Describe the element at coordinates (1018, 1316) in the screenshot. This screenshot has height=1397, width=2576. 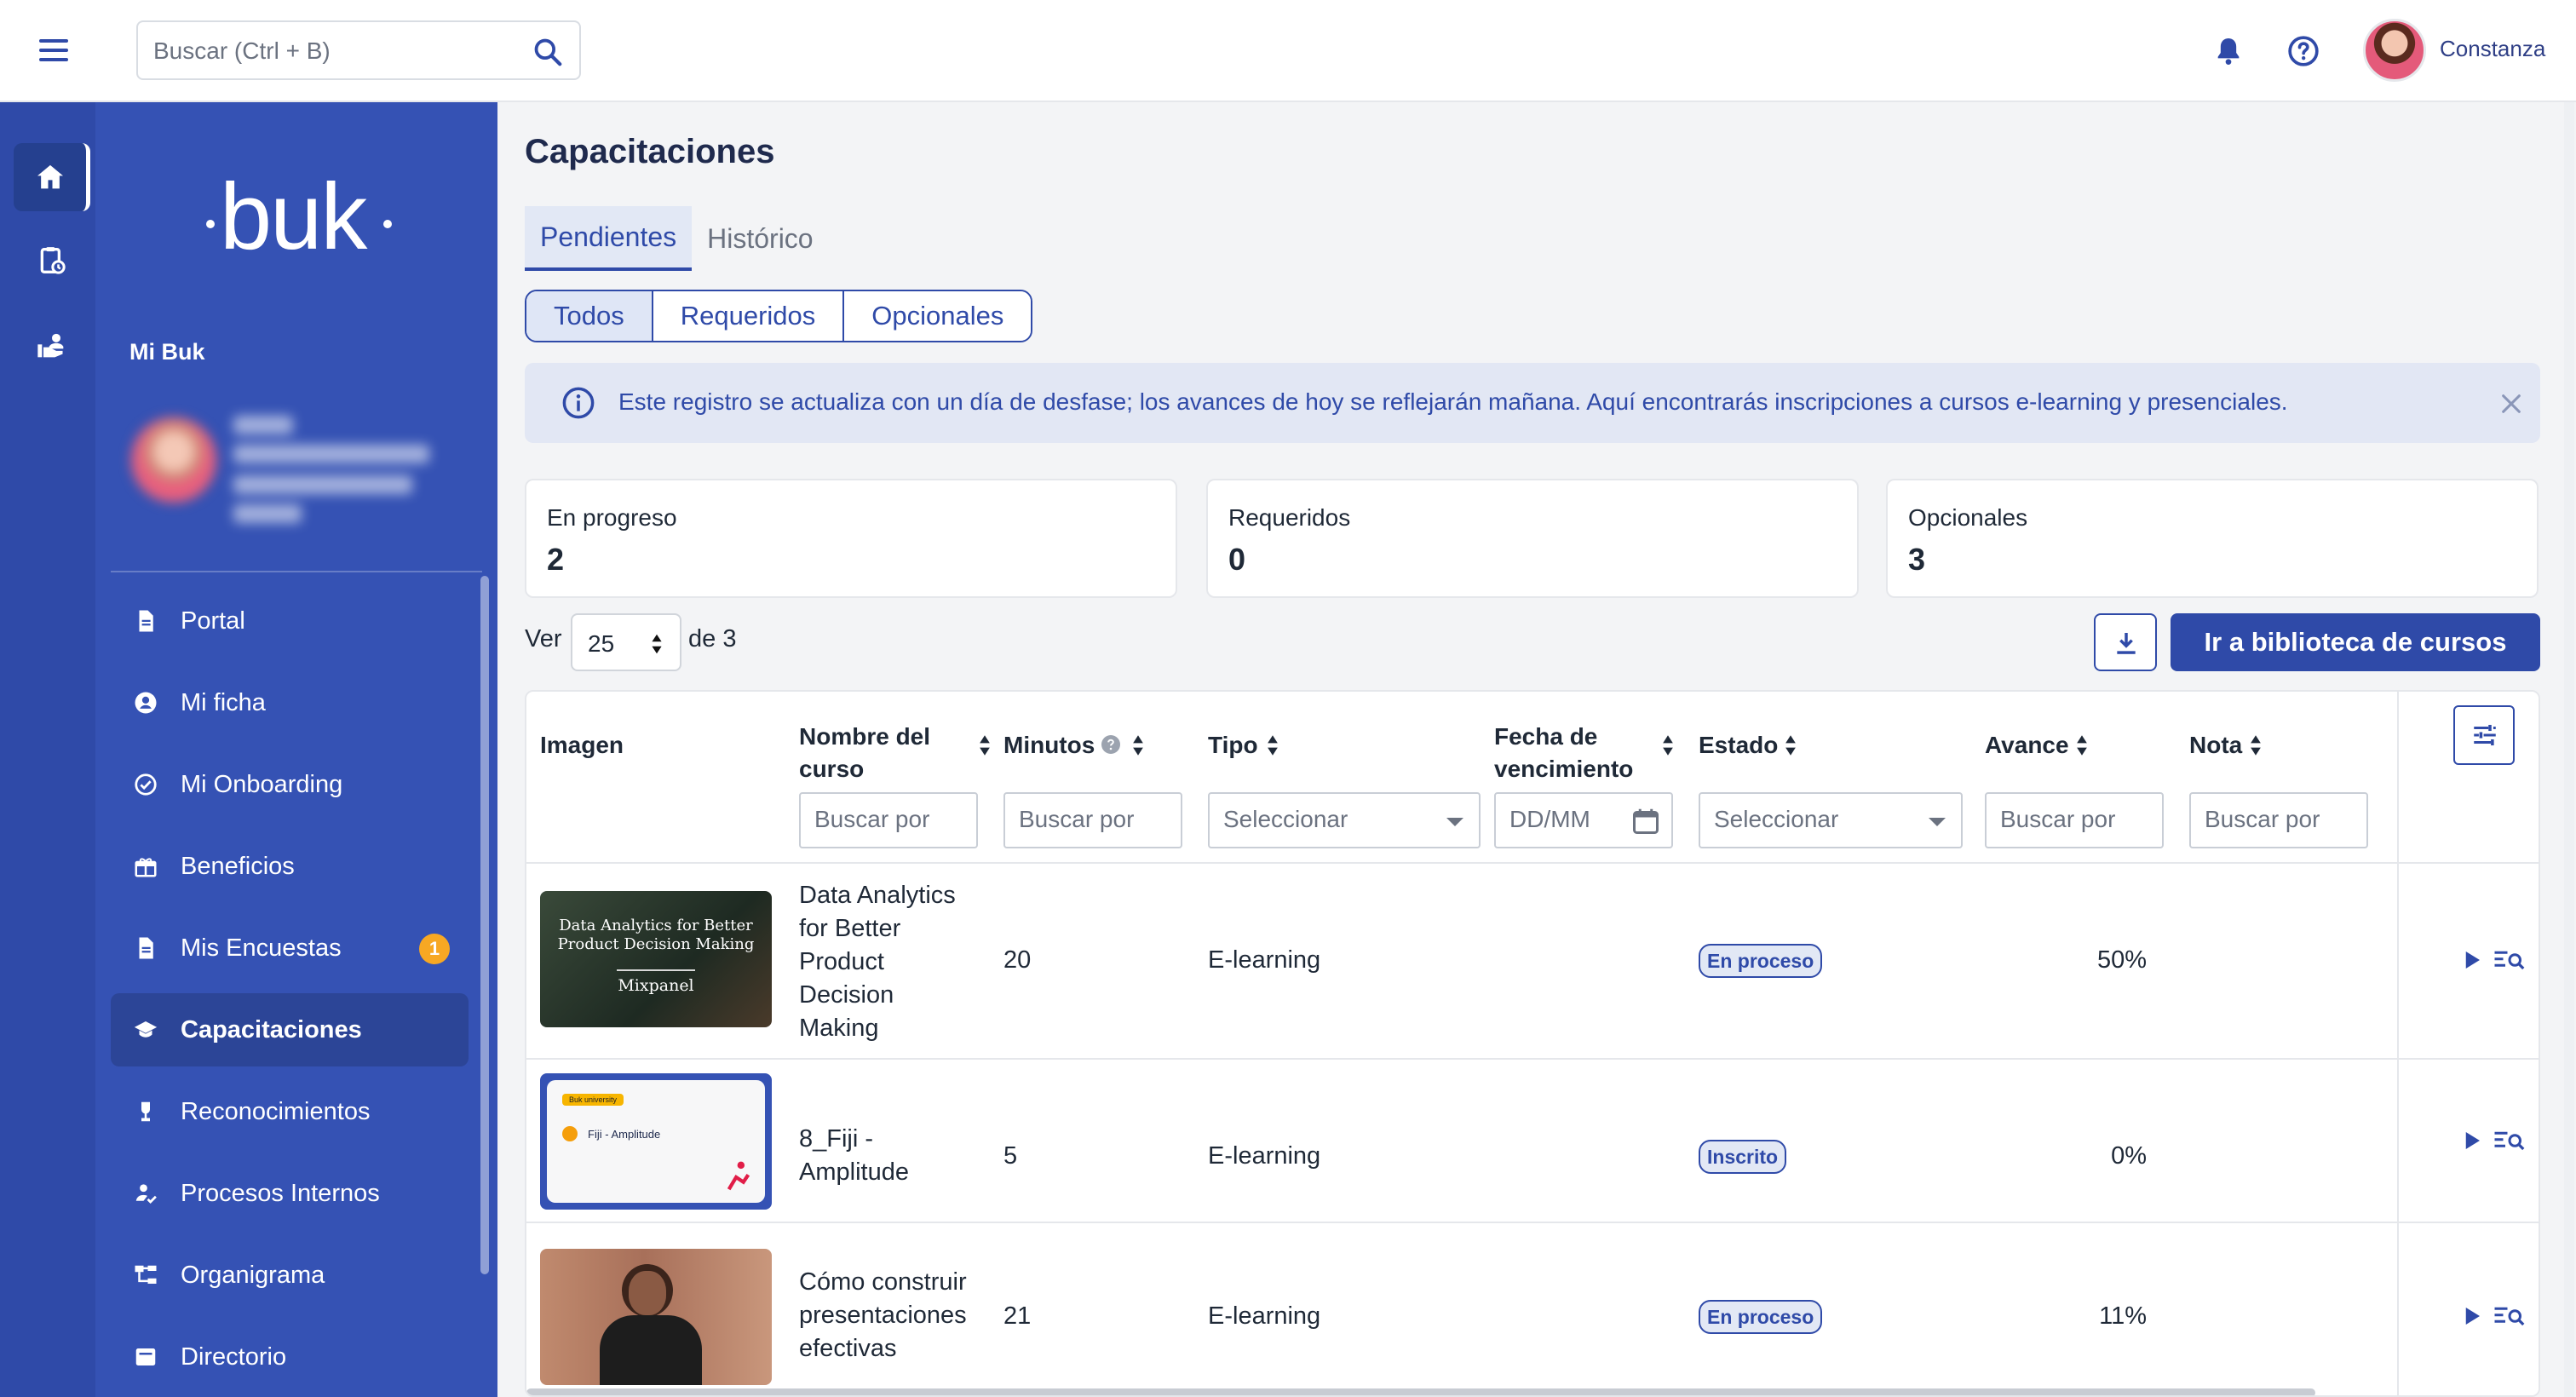
I see `course-minutes: 21` at that location.